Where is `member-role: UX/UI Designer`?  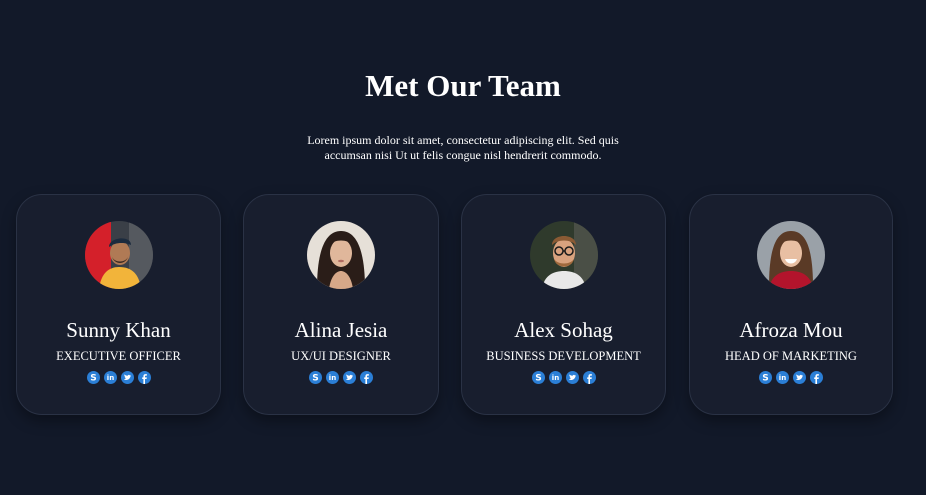
member-role: UX/UI Designer is located at coordinates (341, 356).